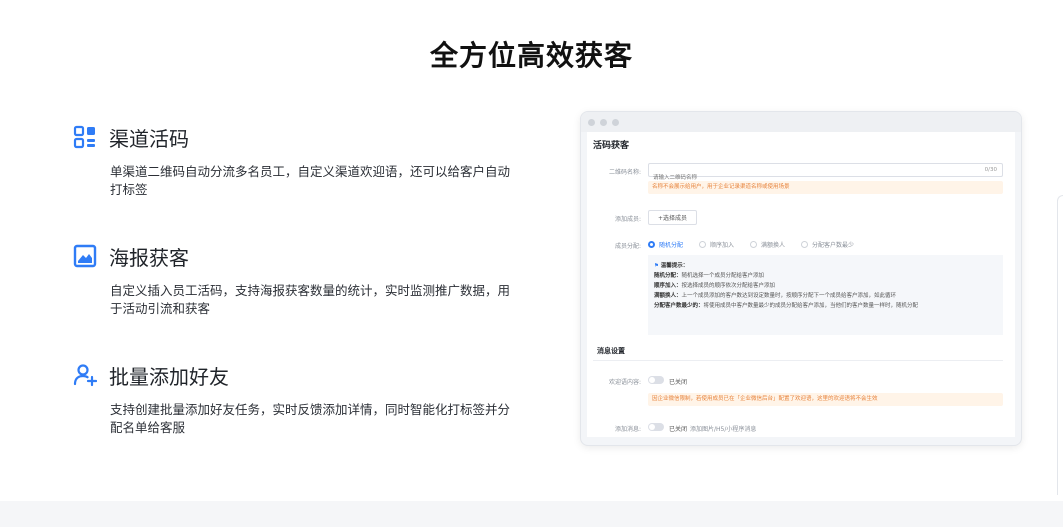 The height and width of the screenshot is (527, 1063). What do you see at coordinates (716, 244) in the screenshot?
I see `radio-sequence: 顺序加入` at bounding box center [716, 244].